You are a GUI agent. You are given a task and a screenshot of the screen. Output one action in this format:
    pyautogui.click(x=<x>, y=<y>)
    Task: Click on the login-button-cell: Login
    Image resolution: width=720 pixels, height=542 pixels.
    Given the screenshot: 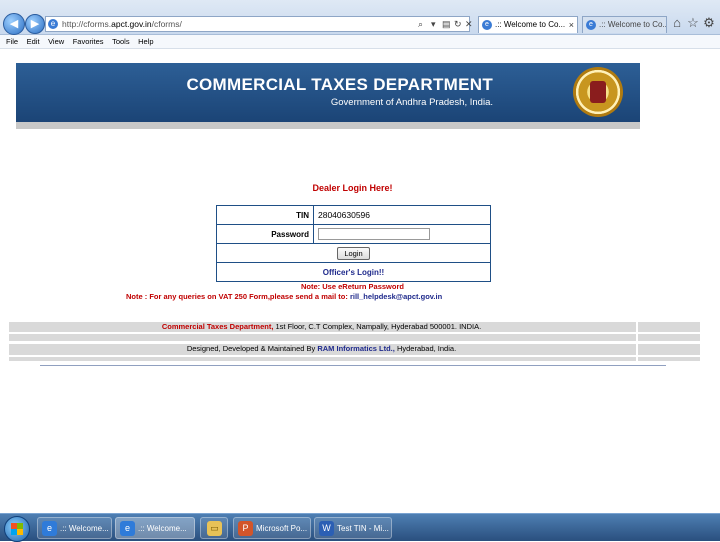 What is the action you would take?
    pyautogui.click(x=353, y=253)
    